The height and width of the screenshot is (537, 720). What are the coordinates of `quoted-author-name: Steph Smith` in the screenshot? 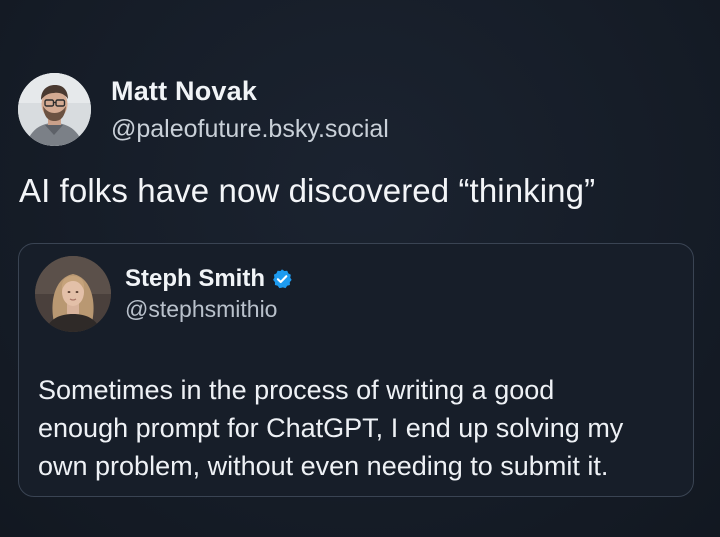 It's located at (195, 279).